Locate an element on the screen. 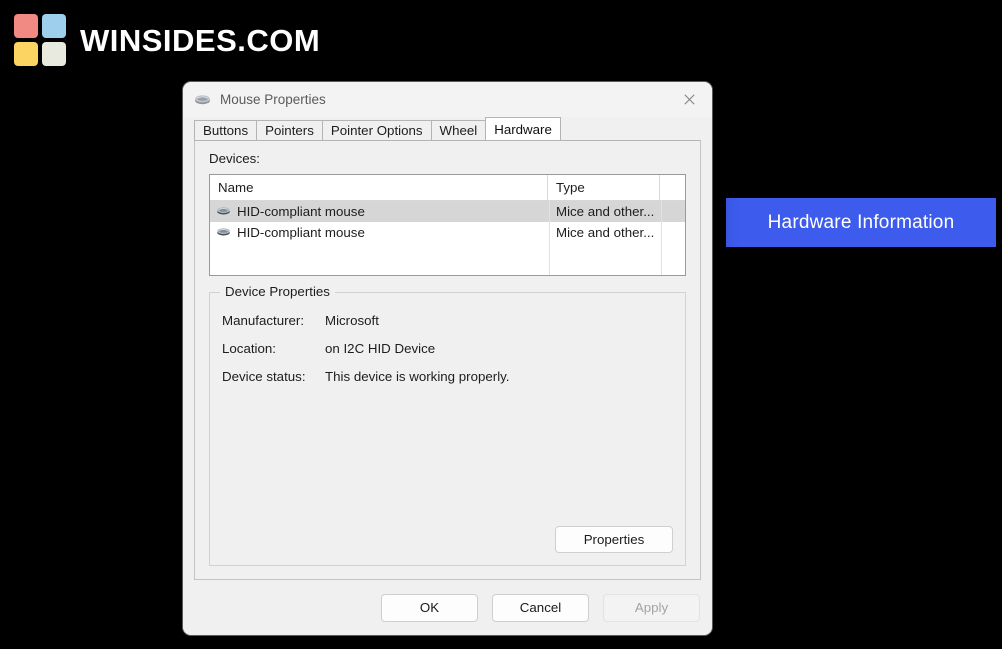  dialog-footer: OK Cancel Apply is located at coordinates (447, 607).